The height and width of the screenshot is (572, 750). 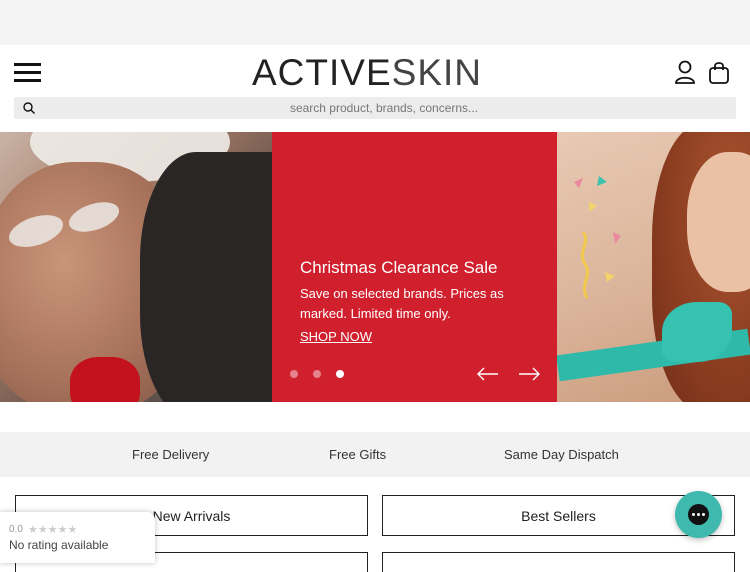 I want to click on rating-text: No rating available, so click(x=59, y=545).